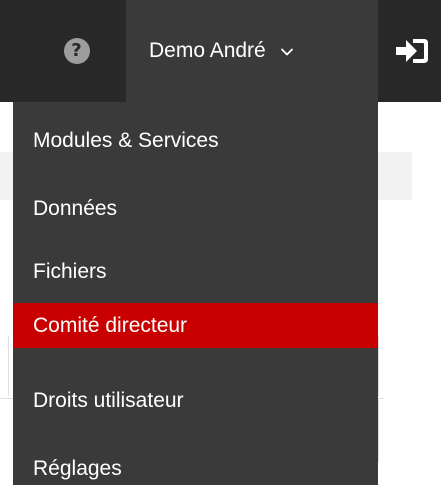  I want to click on menu-item-droits-utilisateur: Droits utilisateur, so click(195, 400).